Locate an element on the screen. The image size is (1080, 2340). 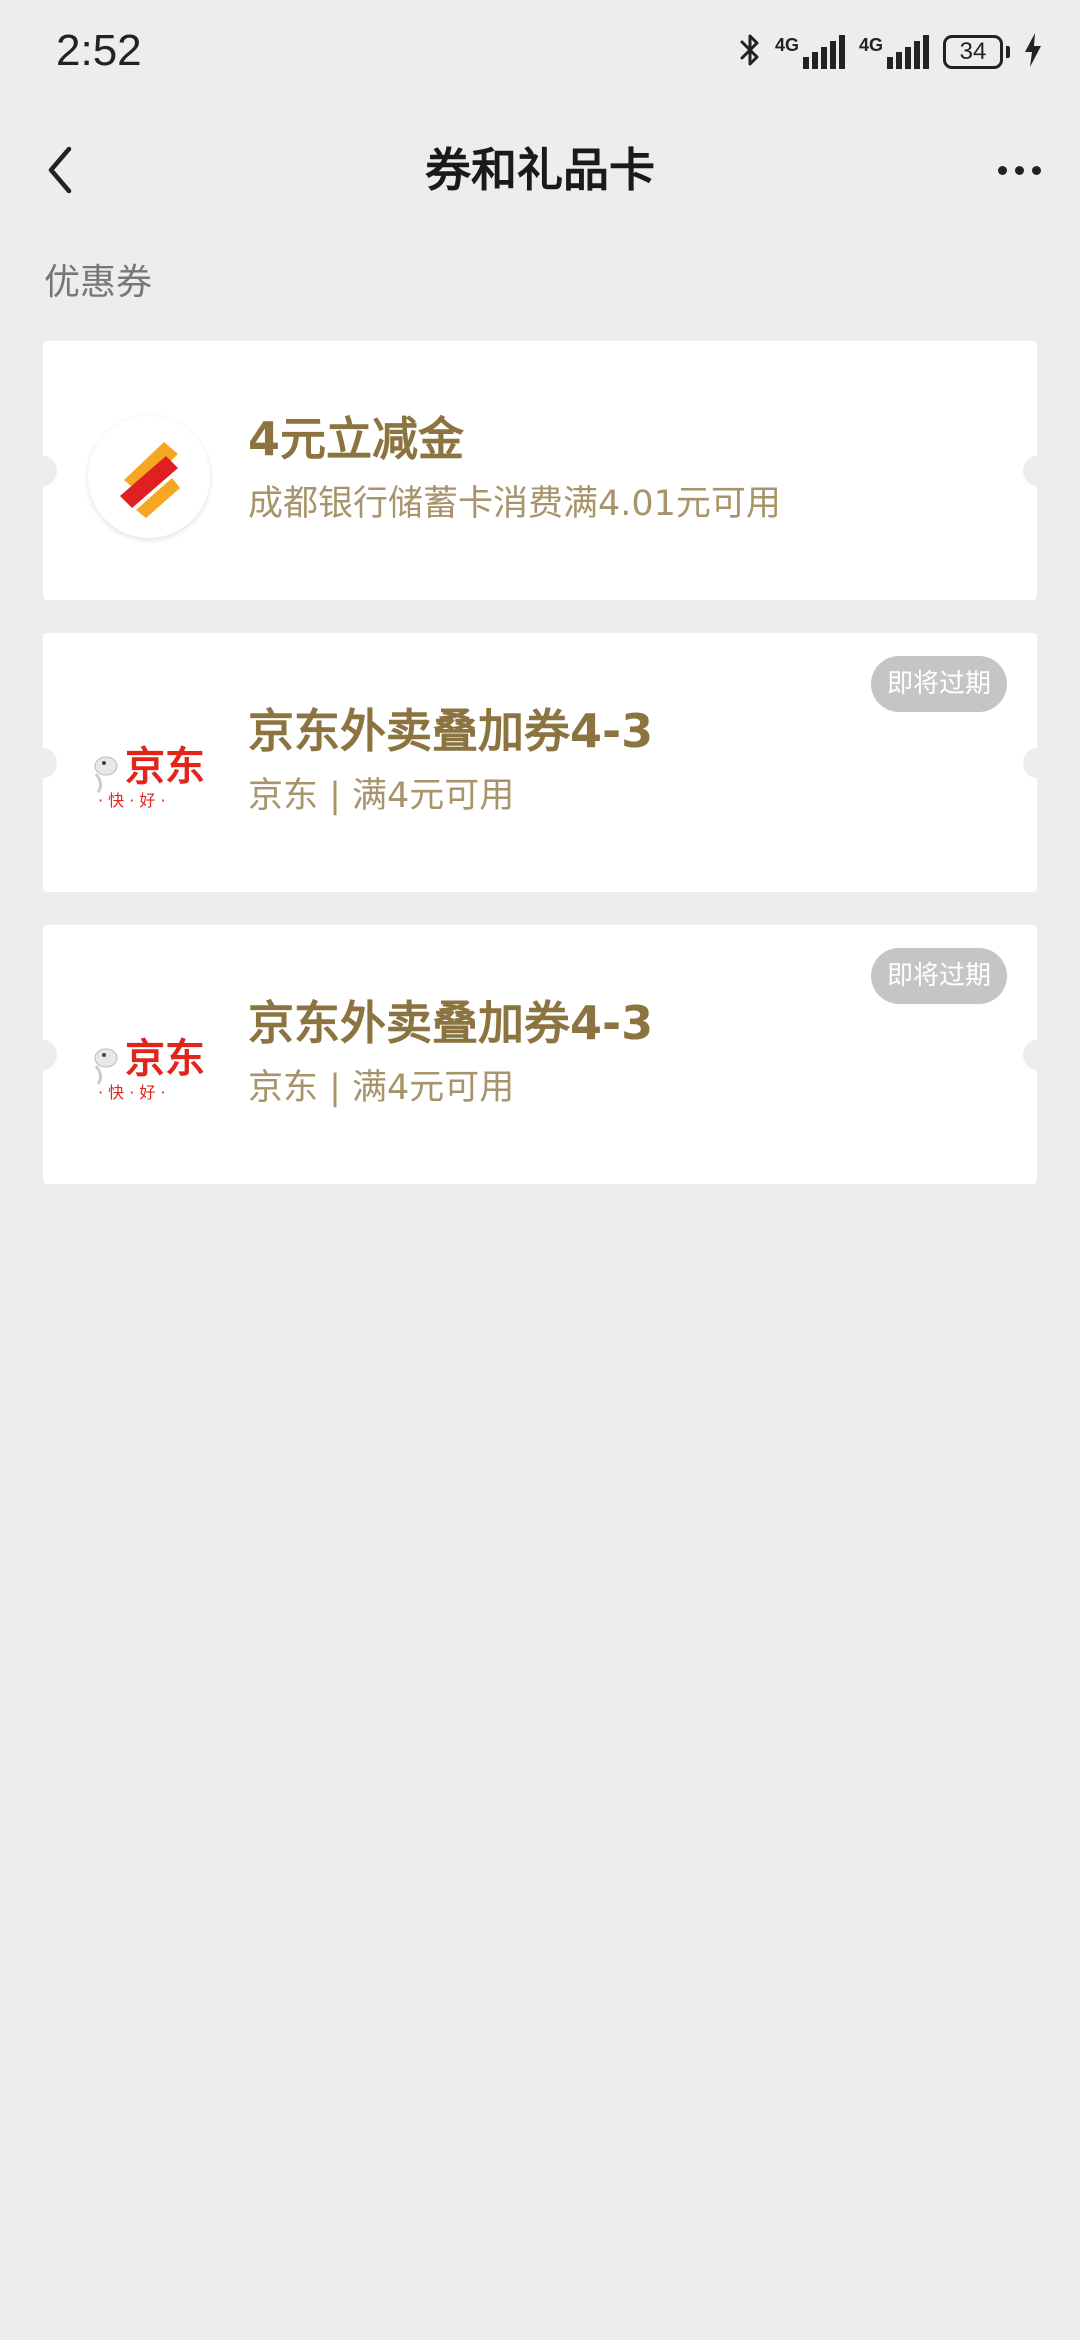
nav-bar: 券和礼品卡 is located at coordinates (540, 170).